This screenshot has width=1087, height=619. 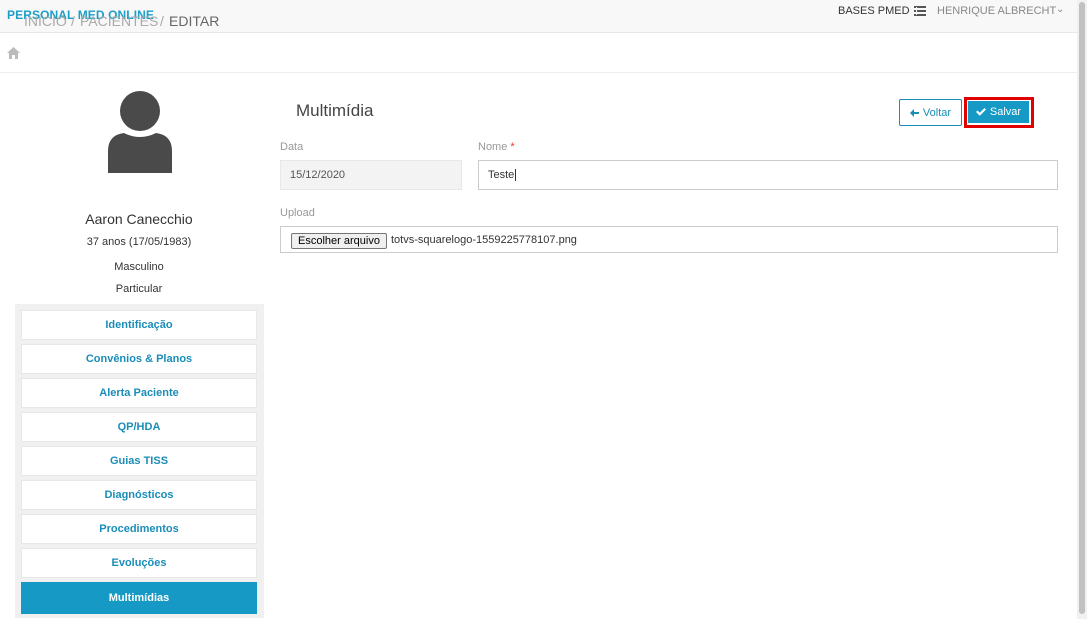 What do you see at coordinates (1005, 112) in the screenshot?
I see `save-button-label: Salvar` at bounding box center [1005, 112].